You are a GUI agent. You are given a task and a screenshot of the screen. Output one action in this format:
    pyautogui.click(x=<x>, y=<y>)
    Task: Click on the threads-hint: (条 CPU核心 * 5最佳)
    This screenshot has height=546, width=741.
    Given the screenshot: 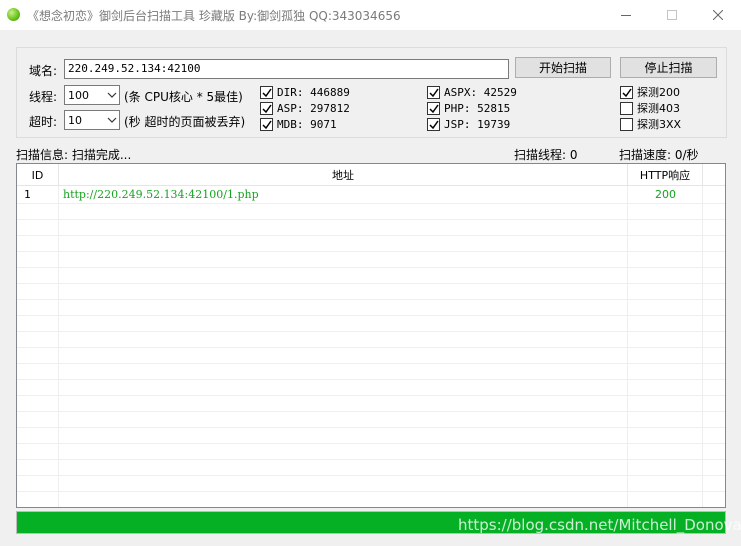 What is the action you would take?
    pyautogui.click(x=183, y=97)
    